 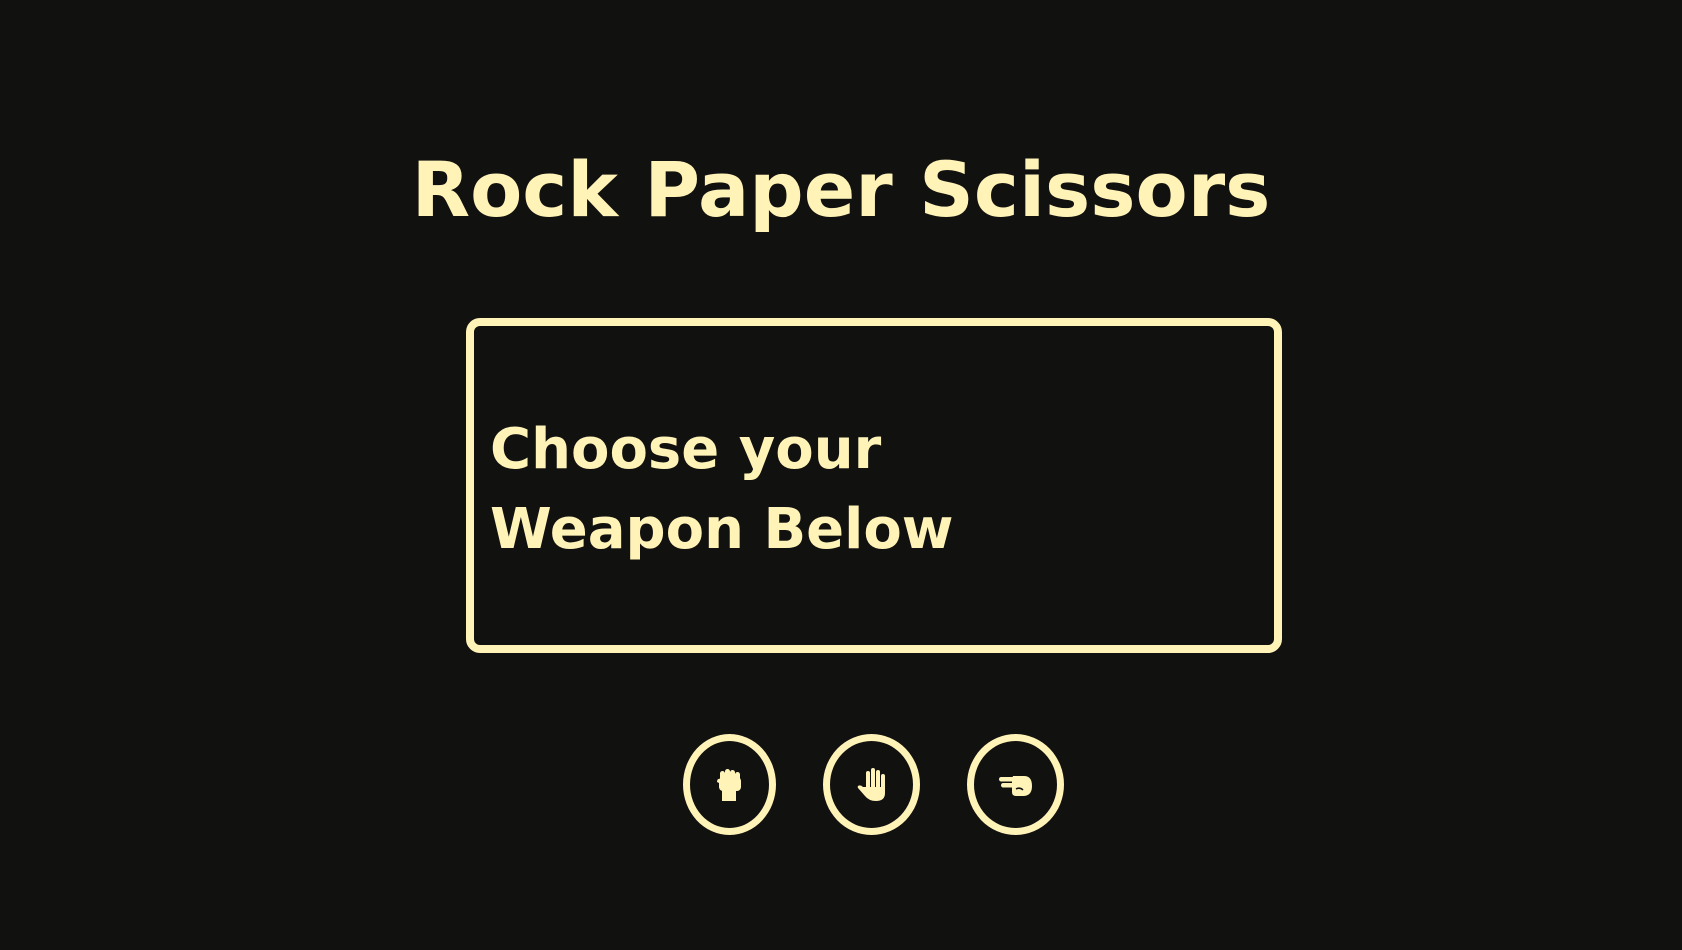 What do you see at coordinates (722, 489) in the screenshot?
I see `game-message: Choose your Weapon Below` at bounding box center [722, 489].